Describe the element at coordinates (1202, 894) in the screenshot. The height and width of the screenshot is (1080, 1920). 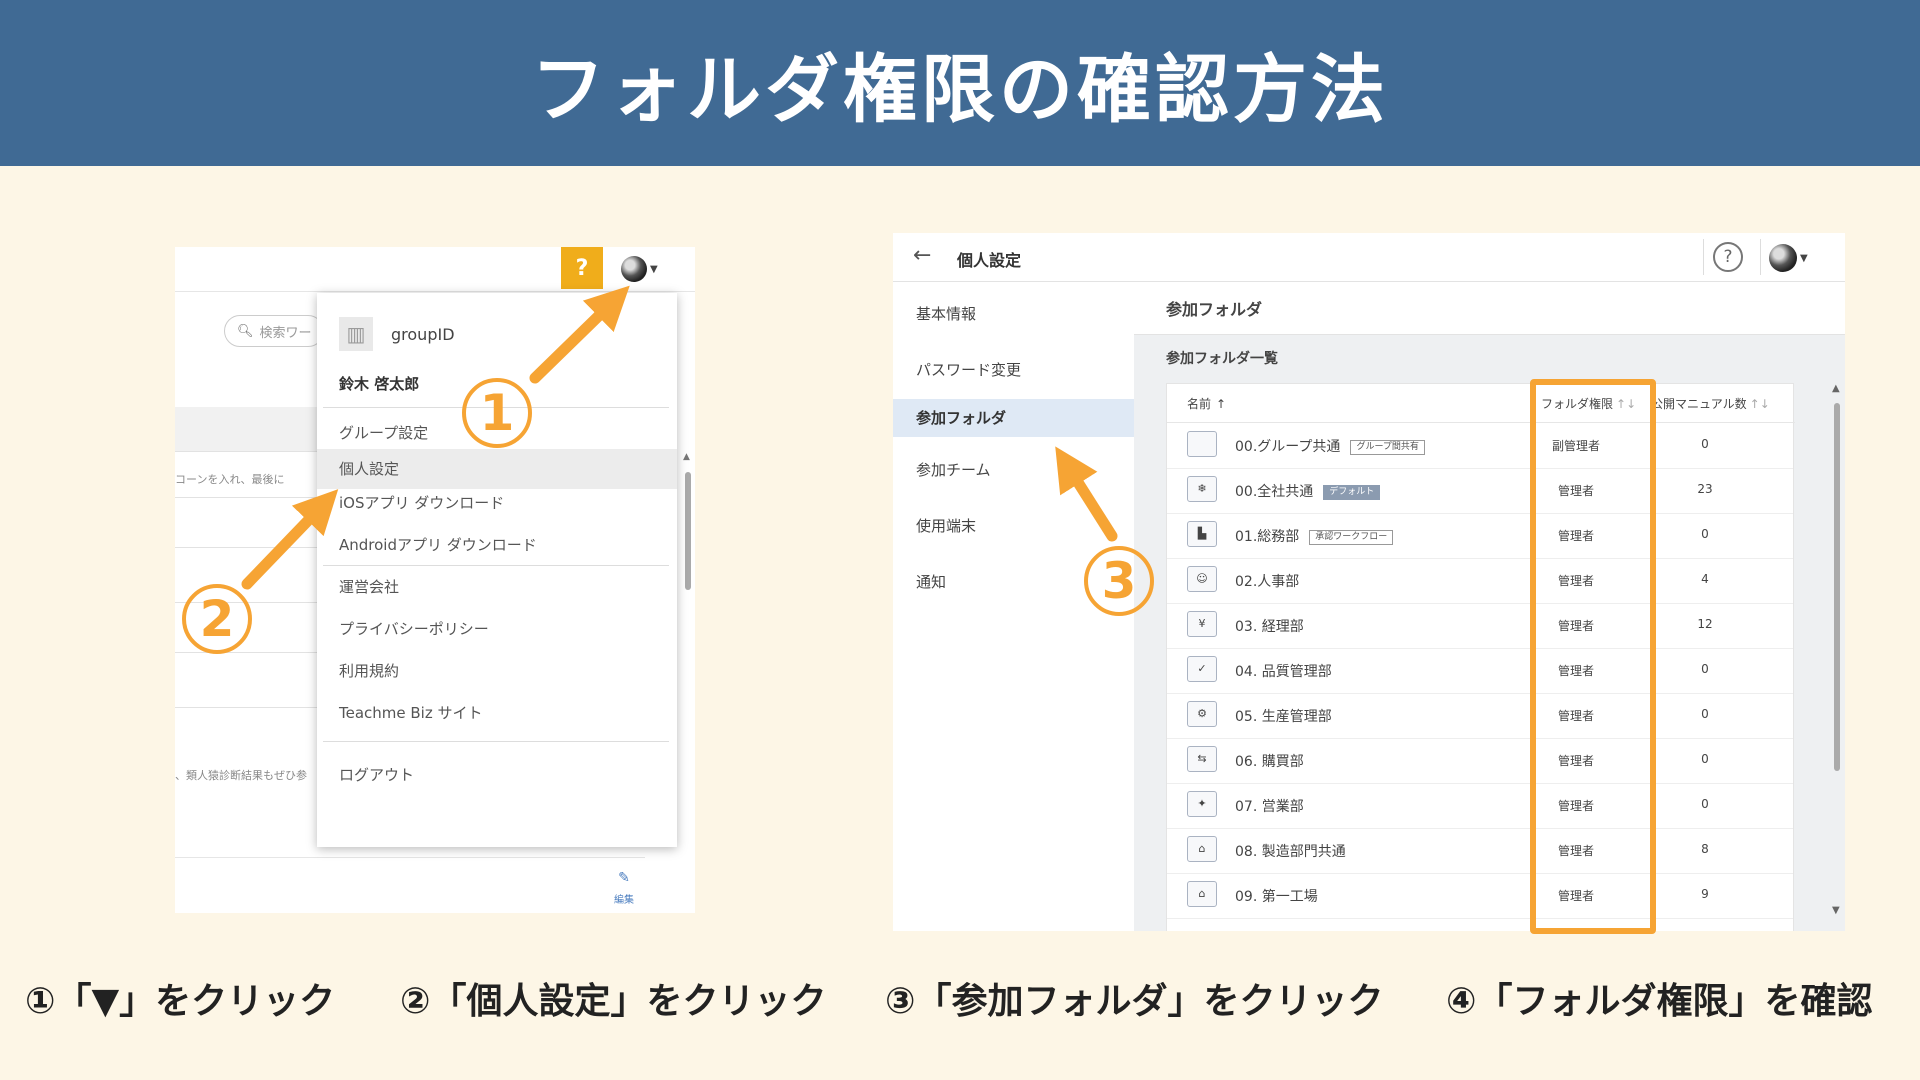
I see `factory-folder-icon: ⌂` at that location.